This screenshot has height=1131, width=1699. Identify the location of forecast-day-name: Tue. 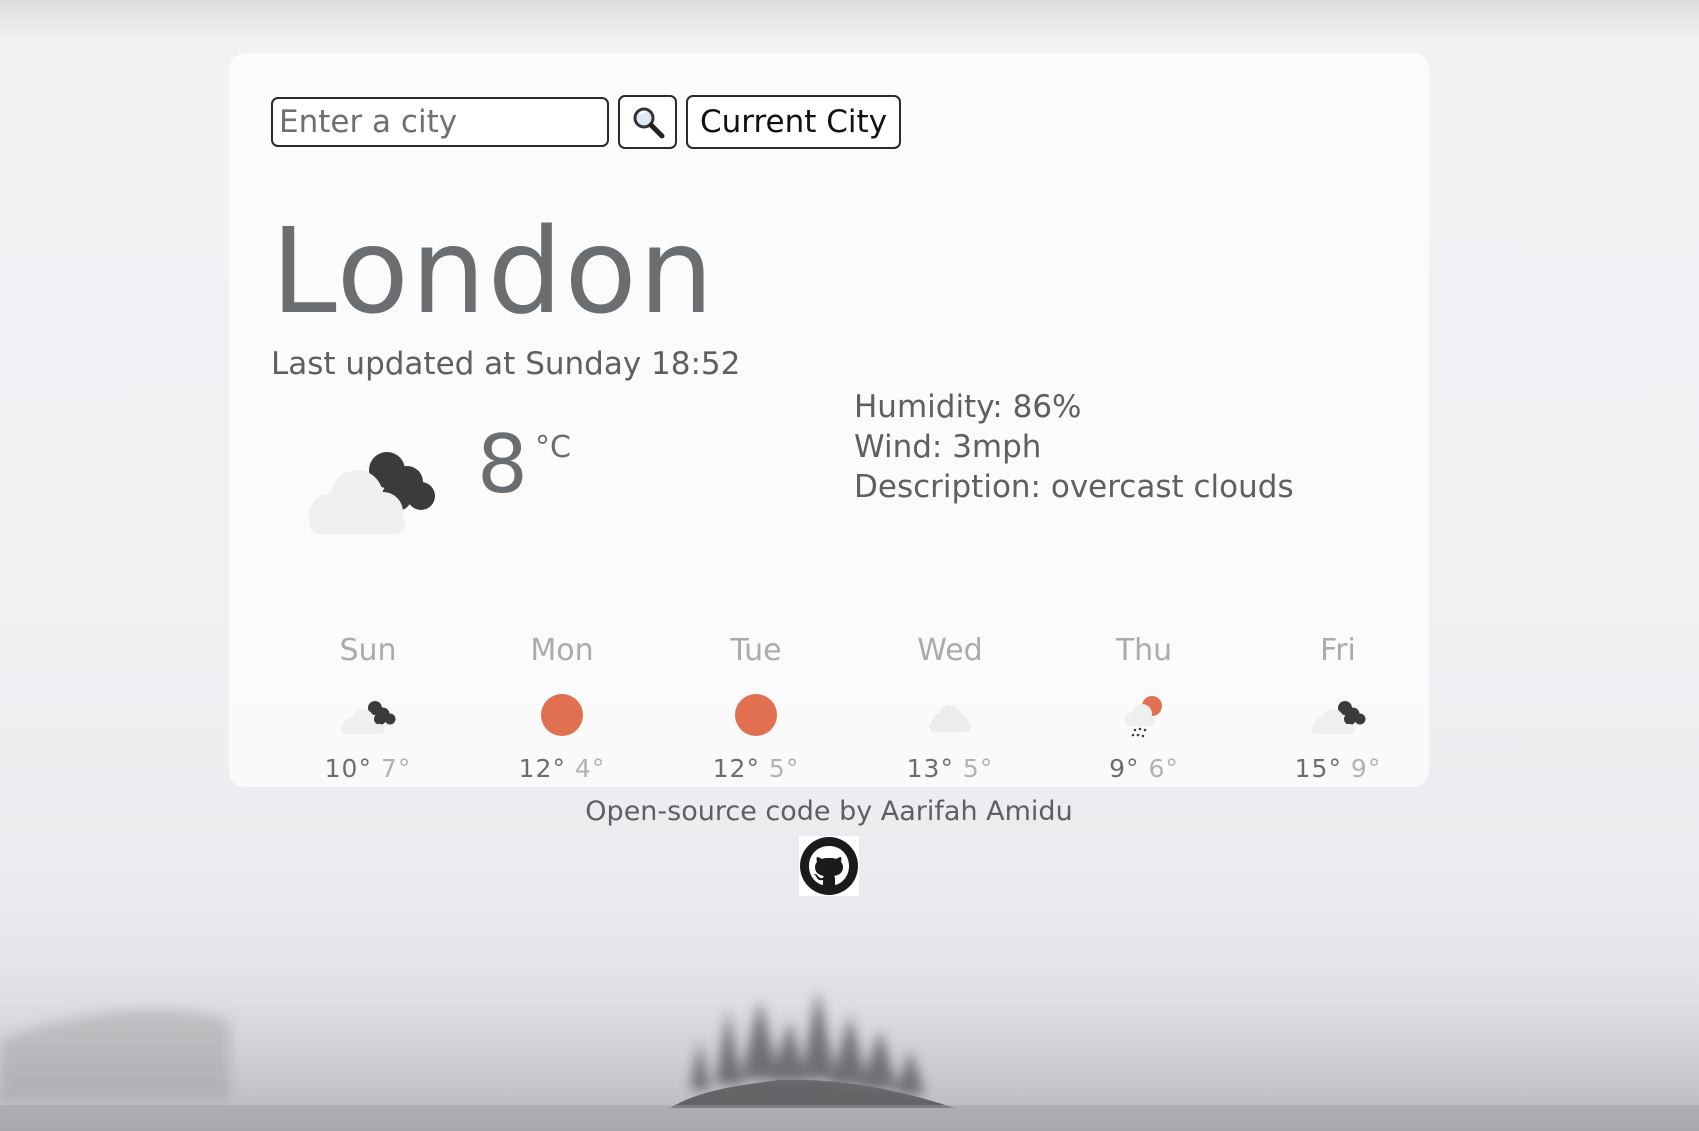
(756, 650).